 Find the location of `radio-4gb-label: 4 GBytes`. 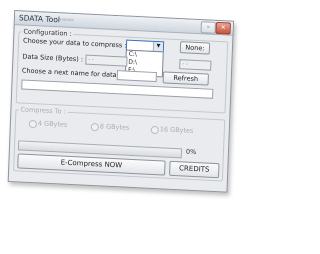

radio-4gb-label: 4 GBytes is located at coordinates (53, 123).